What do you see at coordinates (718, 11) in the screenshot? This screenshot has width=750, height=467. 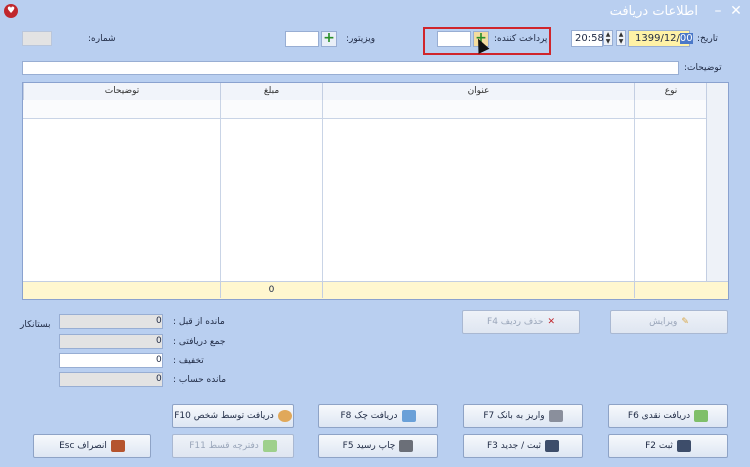 I see `minimize-icon: –` at bounding box center [718, 11].